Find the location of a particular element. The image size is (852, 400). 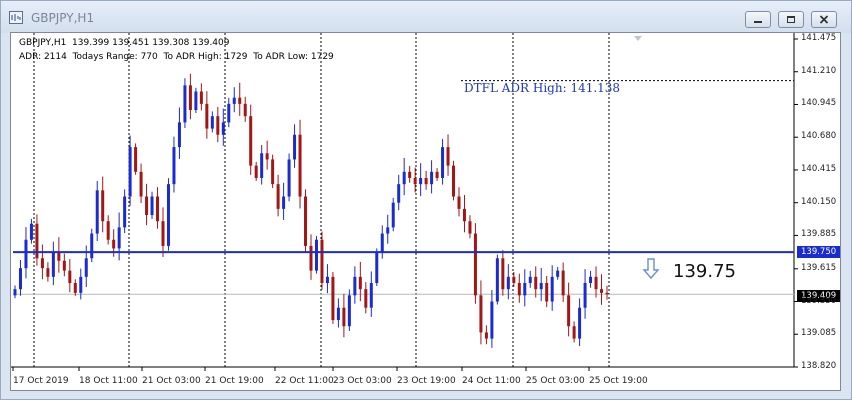

minimize-icon is located at coordinates (758, 22).